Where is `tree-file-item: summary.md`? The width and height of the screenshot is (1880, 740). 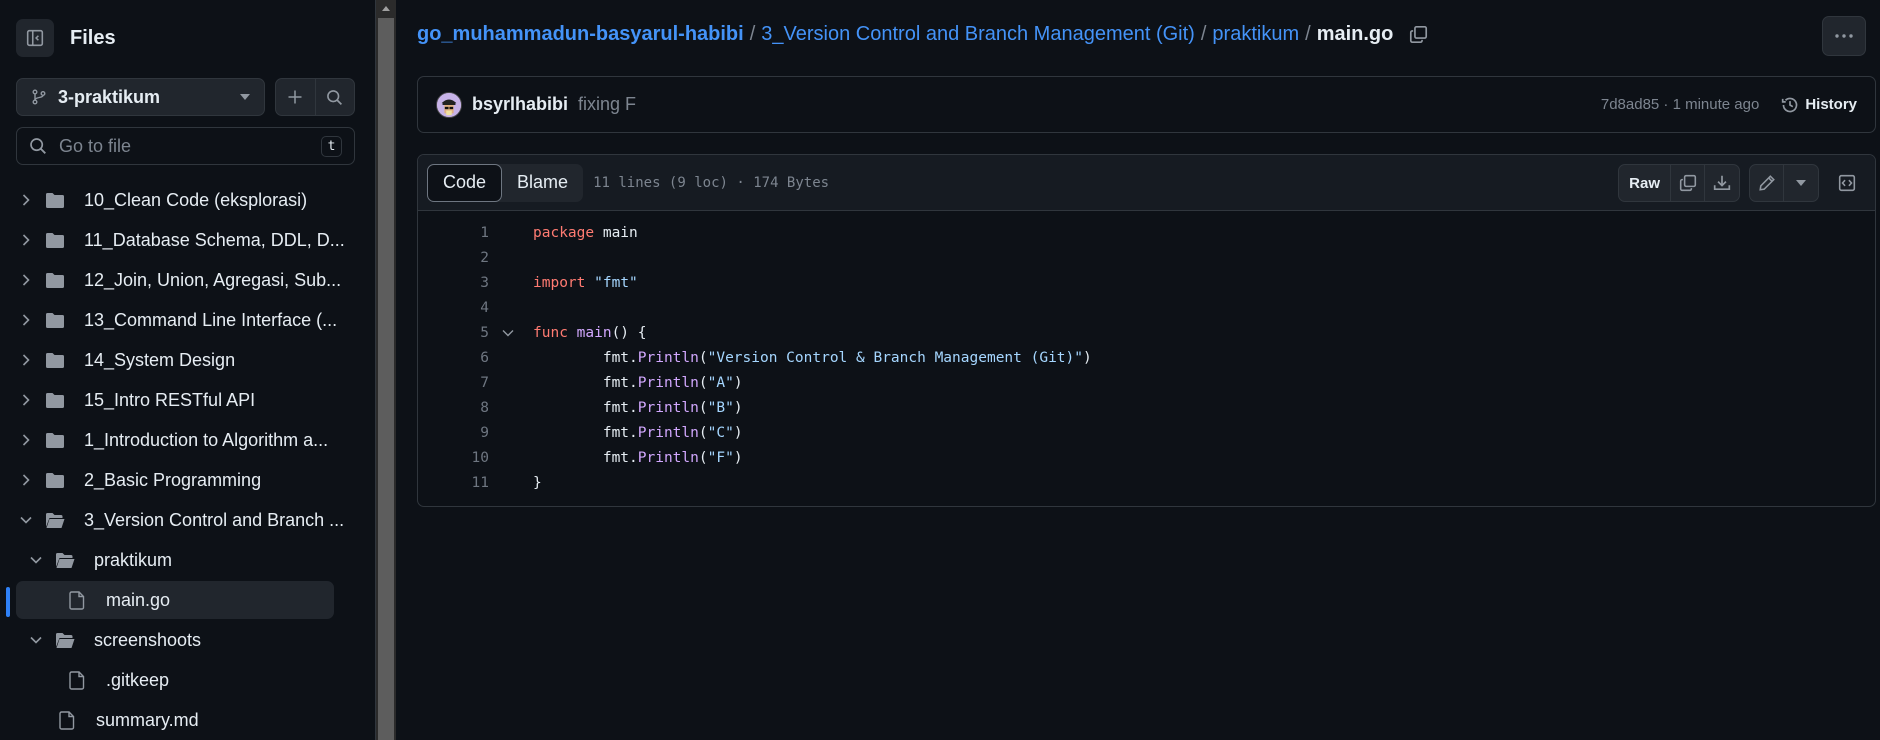 tree-file-item: summary.md is located at coordinates (185, 720).